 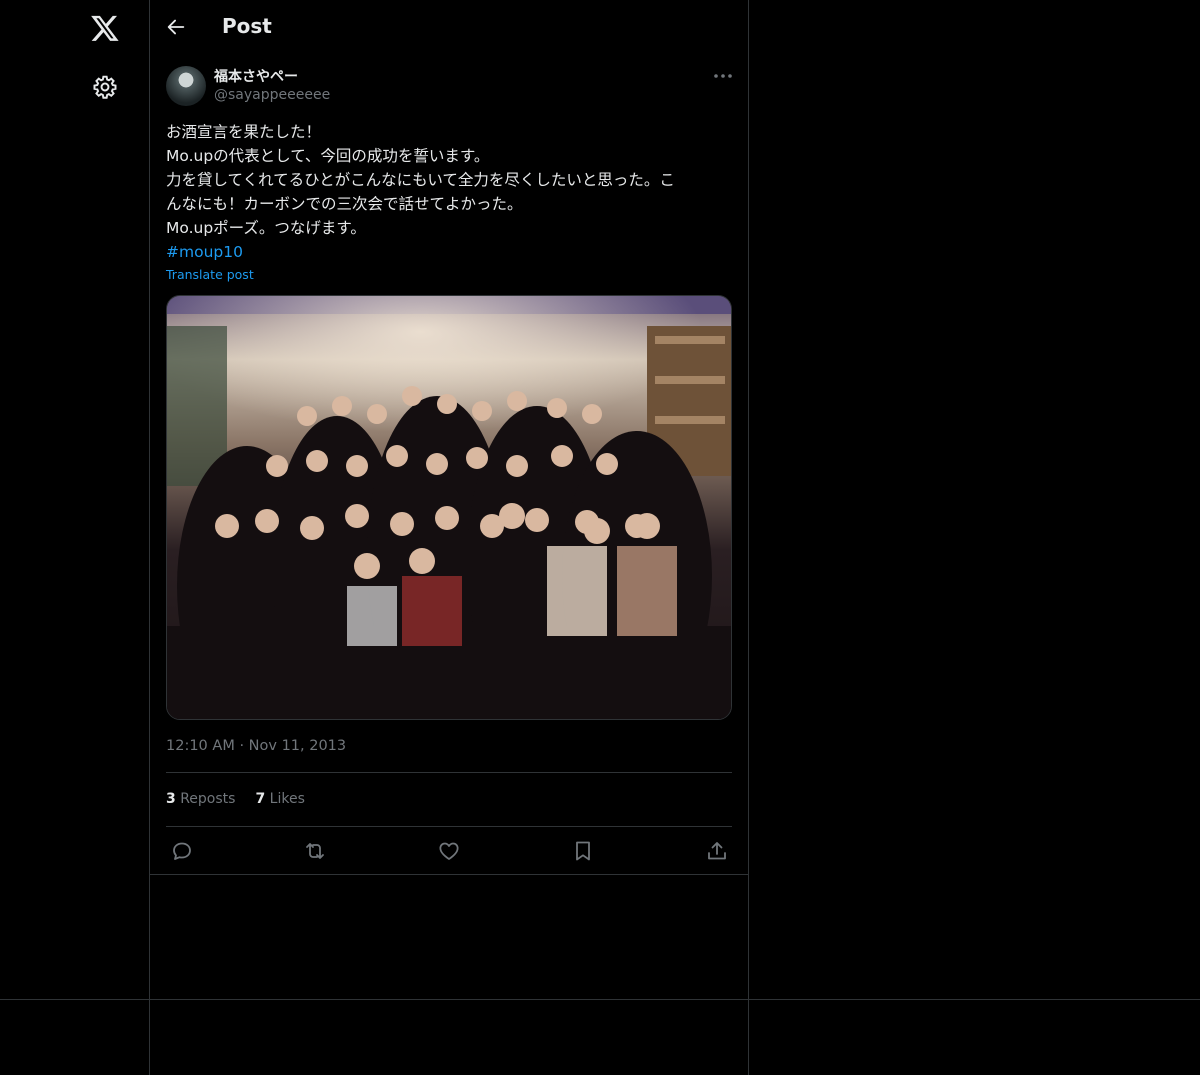 What do you see at coordinates (105, 28) in the screenshot?
I see `x-logo-icon` at bounding box center [105, 28].